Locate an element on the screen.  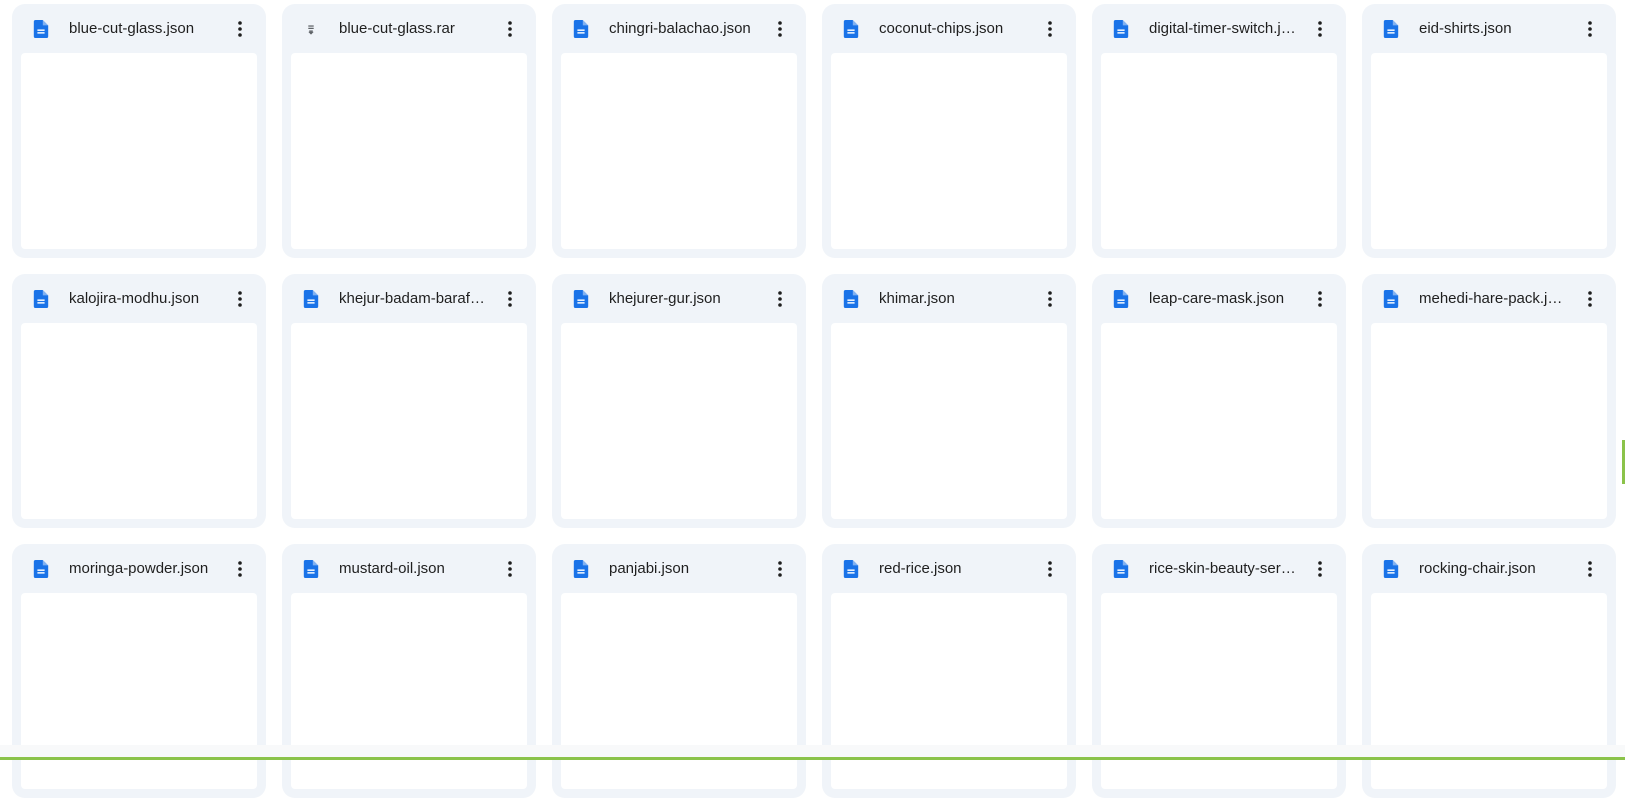
file-name: blue-cut-glass.rar is located at coordinates (397, 28).